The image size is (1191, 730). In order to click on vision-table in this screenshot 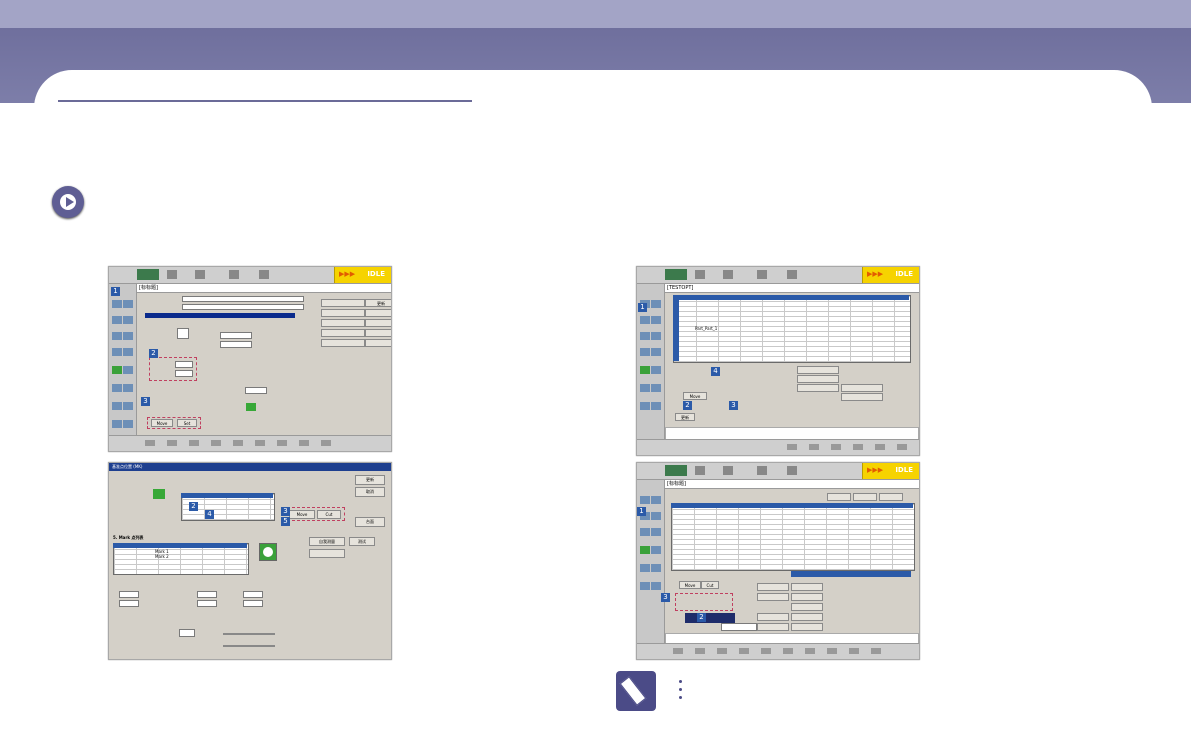, I will do `click(793, 537)`.